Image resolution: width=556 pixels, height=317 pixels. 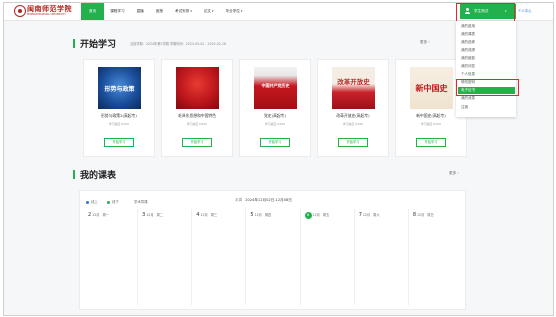 What do you see at coordinates (98, 176) in the screenshot?
I see `my-schedule-title: 我的课表` at bounding box center [98, 176].